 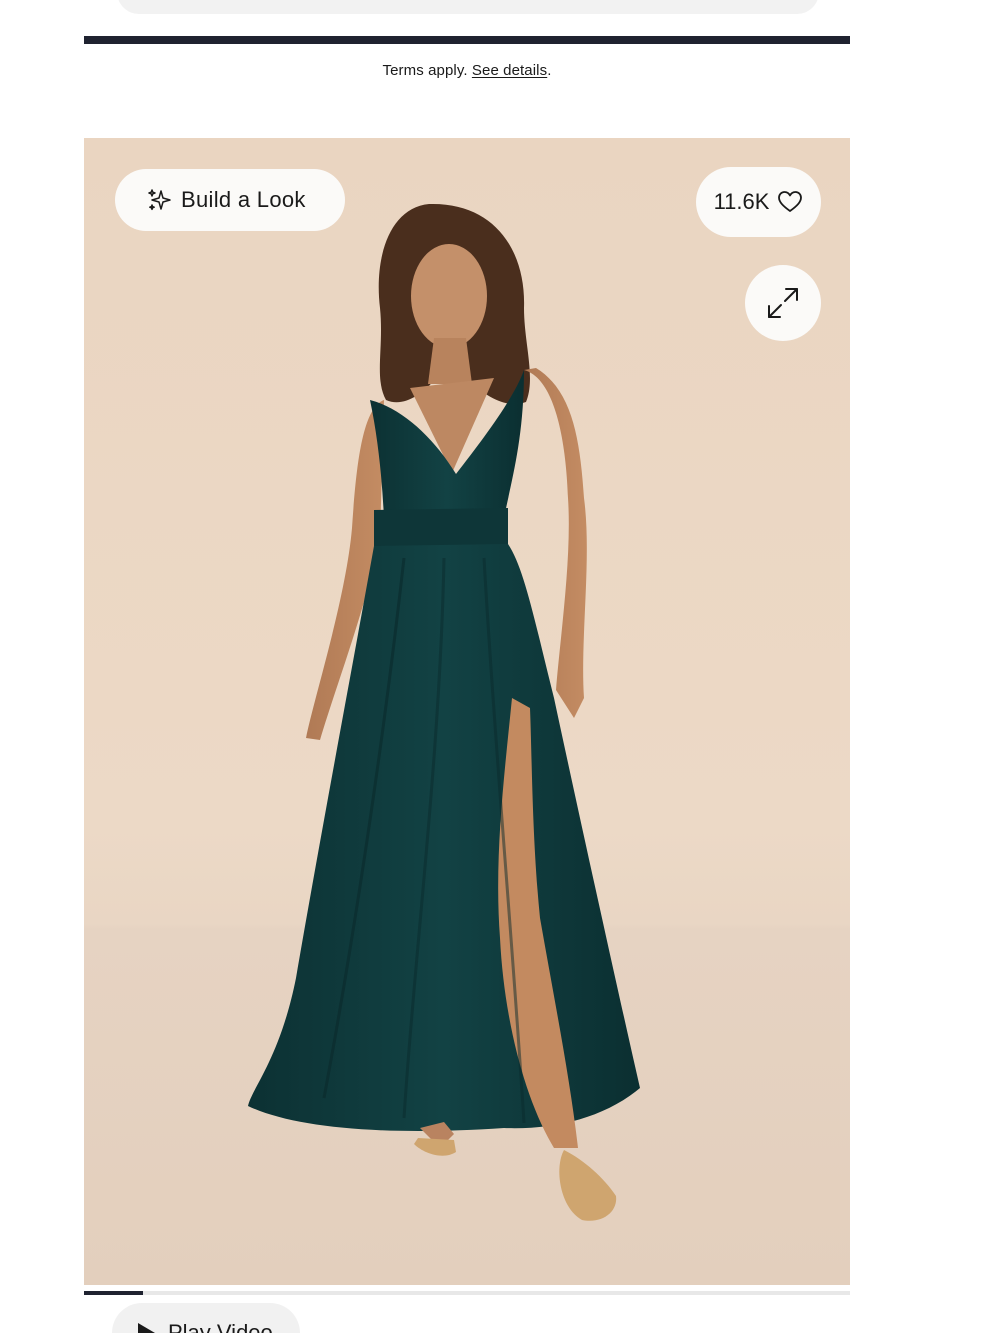 I want to click on play-video-label: Play Video, so click(x=220, y=1326).